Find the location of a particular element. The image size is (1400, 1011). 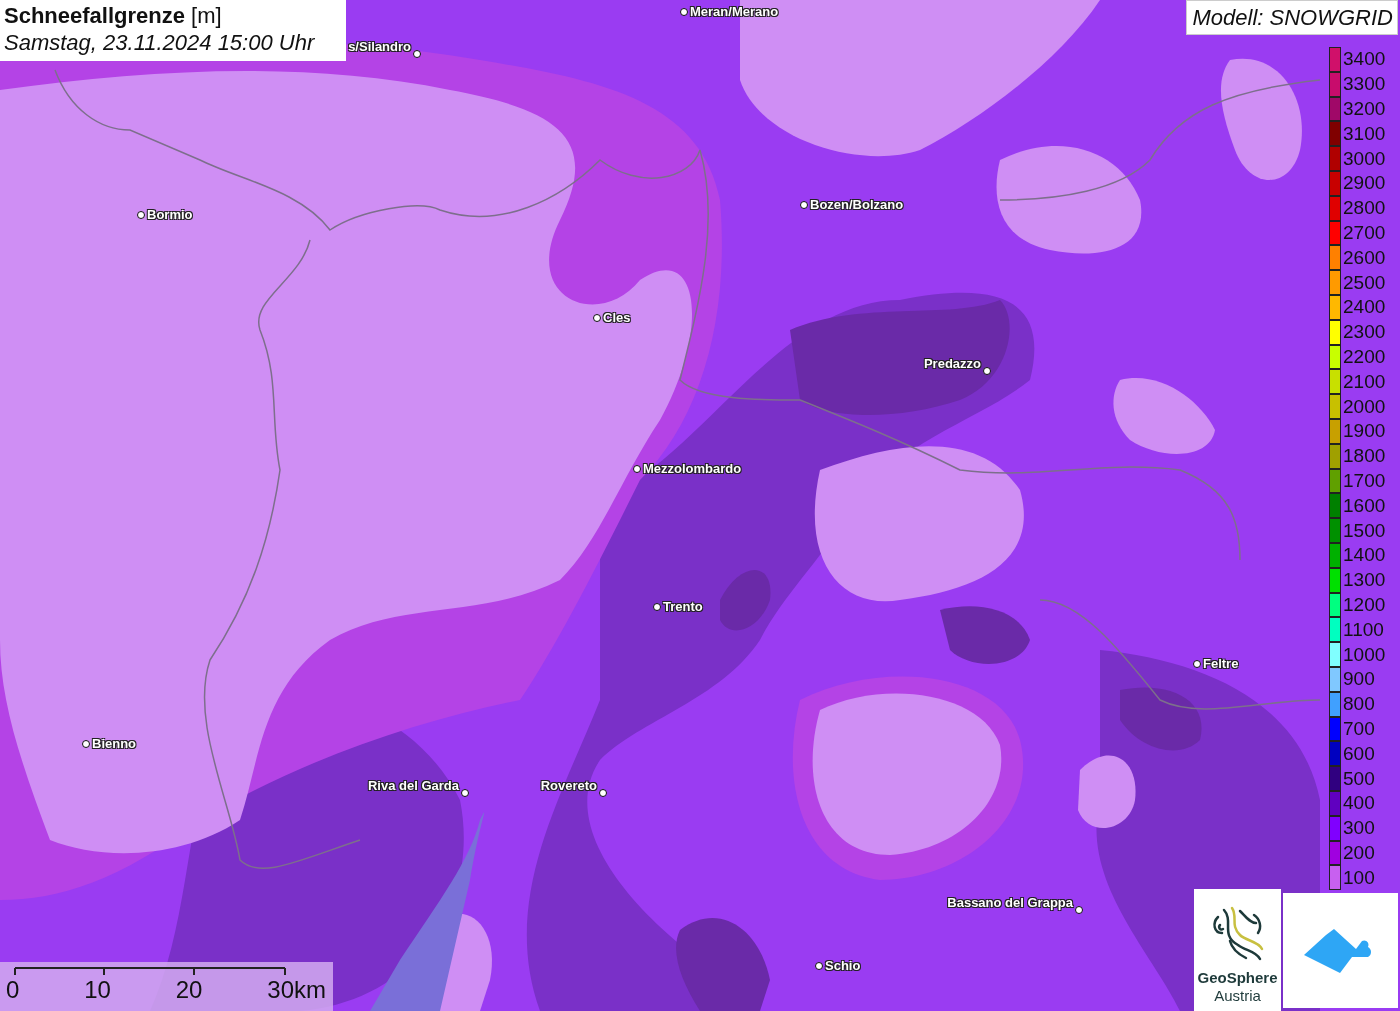

legend-value: 1600 is located at coordinates (1364, 505).